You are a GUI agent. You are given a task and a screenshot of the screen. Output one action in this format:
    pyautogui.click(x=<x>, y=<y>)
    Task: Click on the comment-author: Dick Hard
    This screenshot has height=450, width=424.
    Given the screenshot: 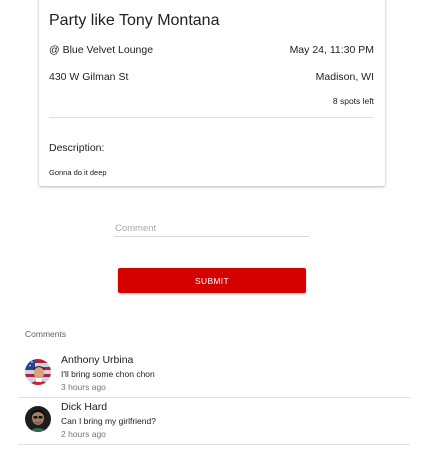 What is the action you would take?
    pyautogui.click(x=84, y=407)
    